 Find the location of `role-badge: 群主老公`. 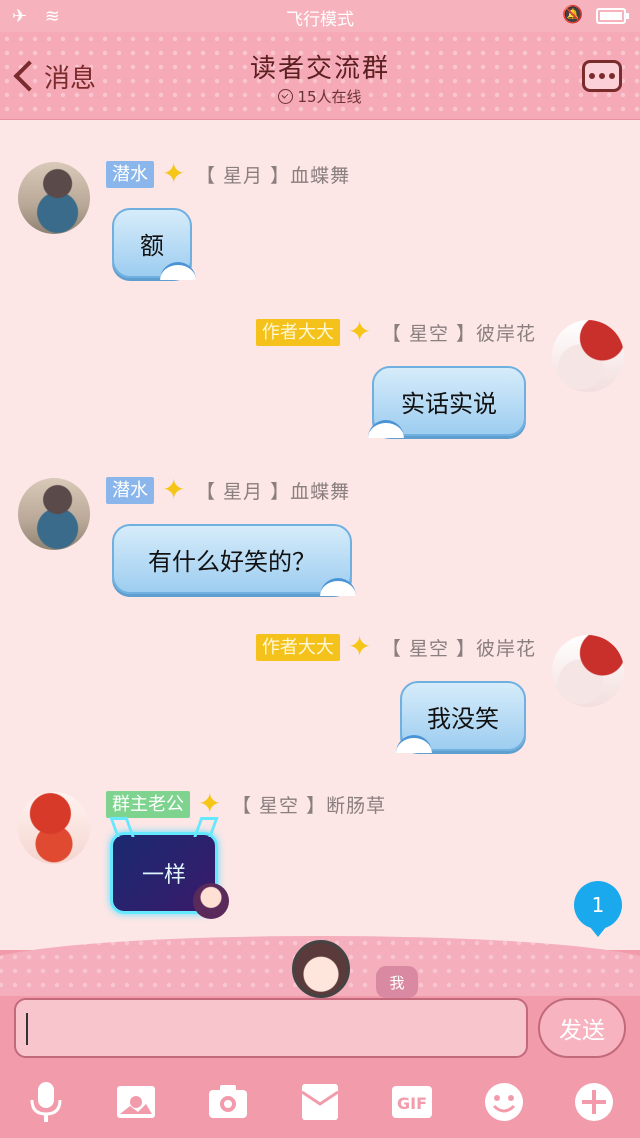

role-badge: 群主老公 is located at coordinates (148, 804).